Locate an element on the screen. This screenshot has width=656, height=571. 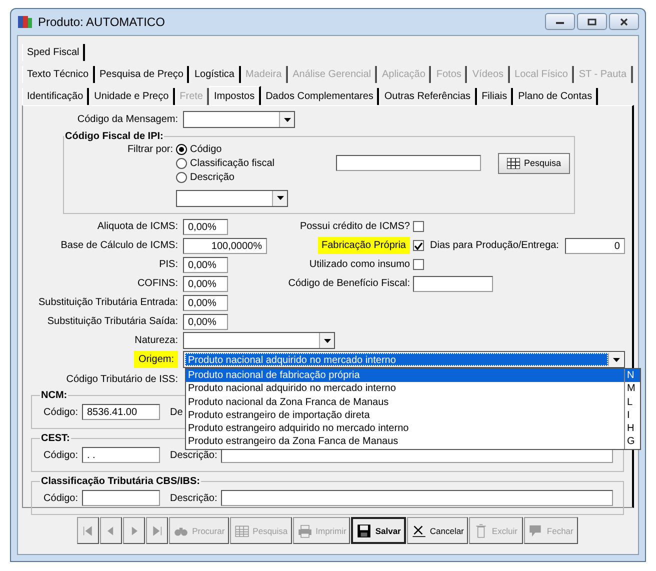
percent-field: 100,0000% is located at coordinates (225, 246).